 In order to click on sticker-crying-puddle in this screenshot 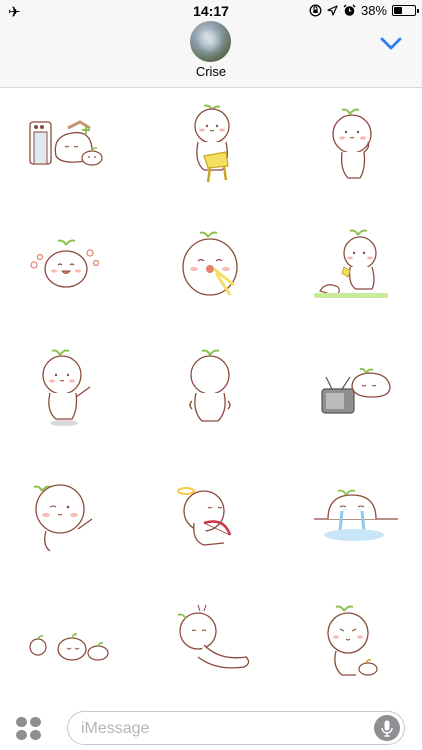, I will do `click(356, 521)`.